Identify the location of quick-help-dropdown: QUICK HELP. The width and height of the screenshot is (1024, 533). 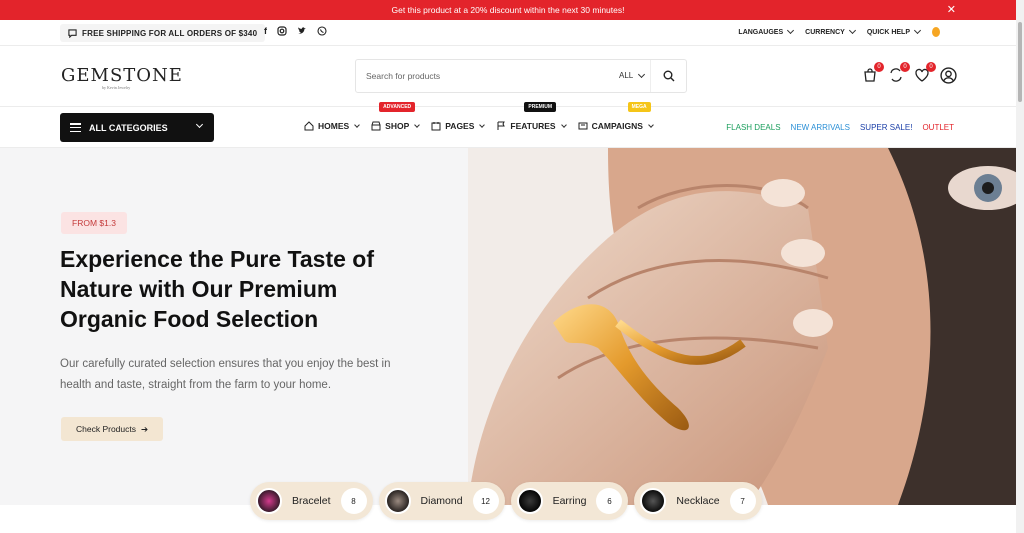
(894, 31).